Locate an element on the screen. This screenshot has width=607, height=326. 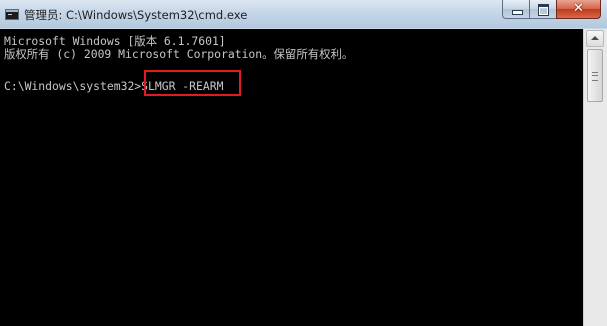
maximize-icon is located at coordinates (543, 10).